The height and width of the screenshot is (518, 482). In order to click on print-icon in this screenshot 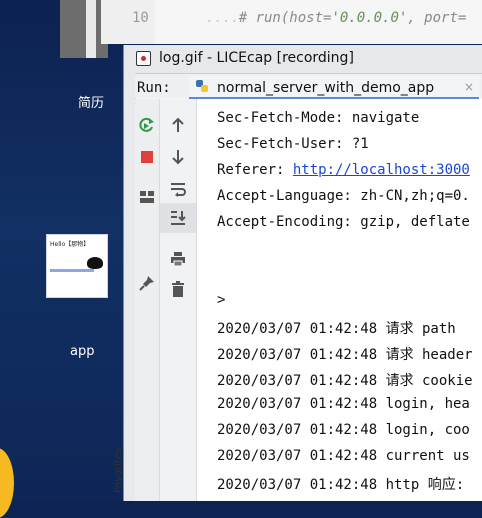, I will do `click(178, 259)`.